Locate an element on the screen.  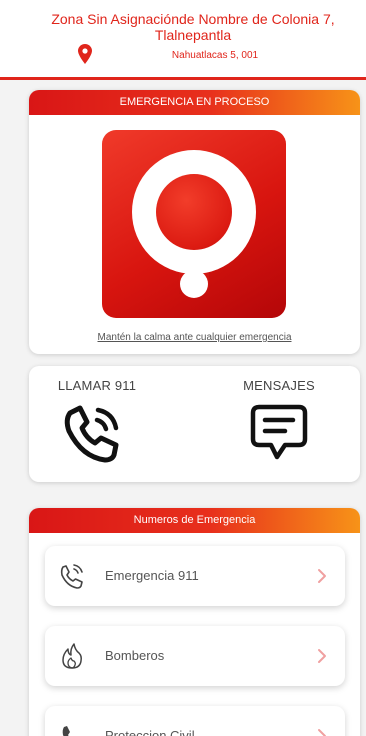
map-pin-icon is located at coordinates (85, 54).